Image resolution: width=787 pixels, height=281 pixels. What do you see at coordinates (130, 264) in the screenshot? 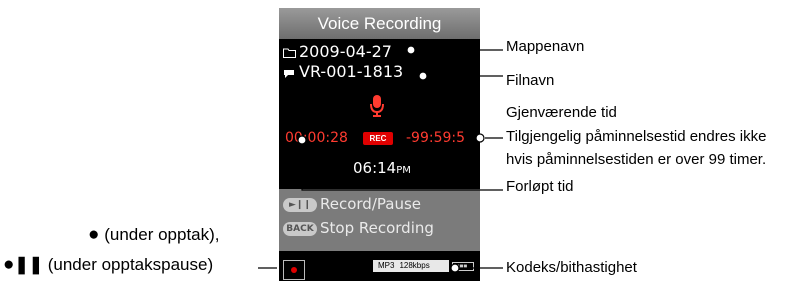
I see `callout-status-paused-label: (under opptakspause)` at bounding box center [130, 264].